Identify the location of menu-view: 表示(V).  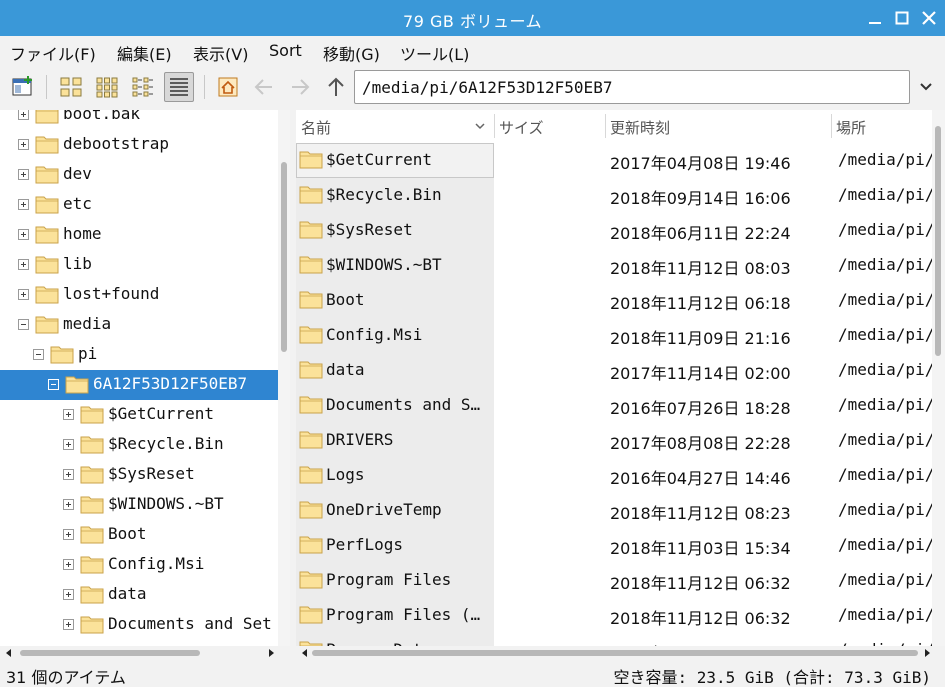
(220, 53).